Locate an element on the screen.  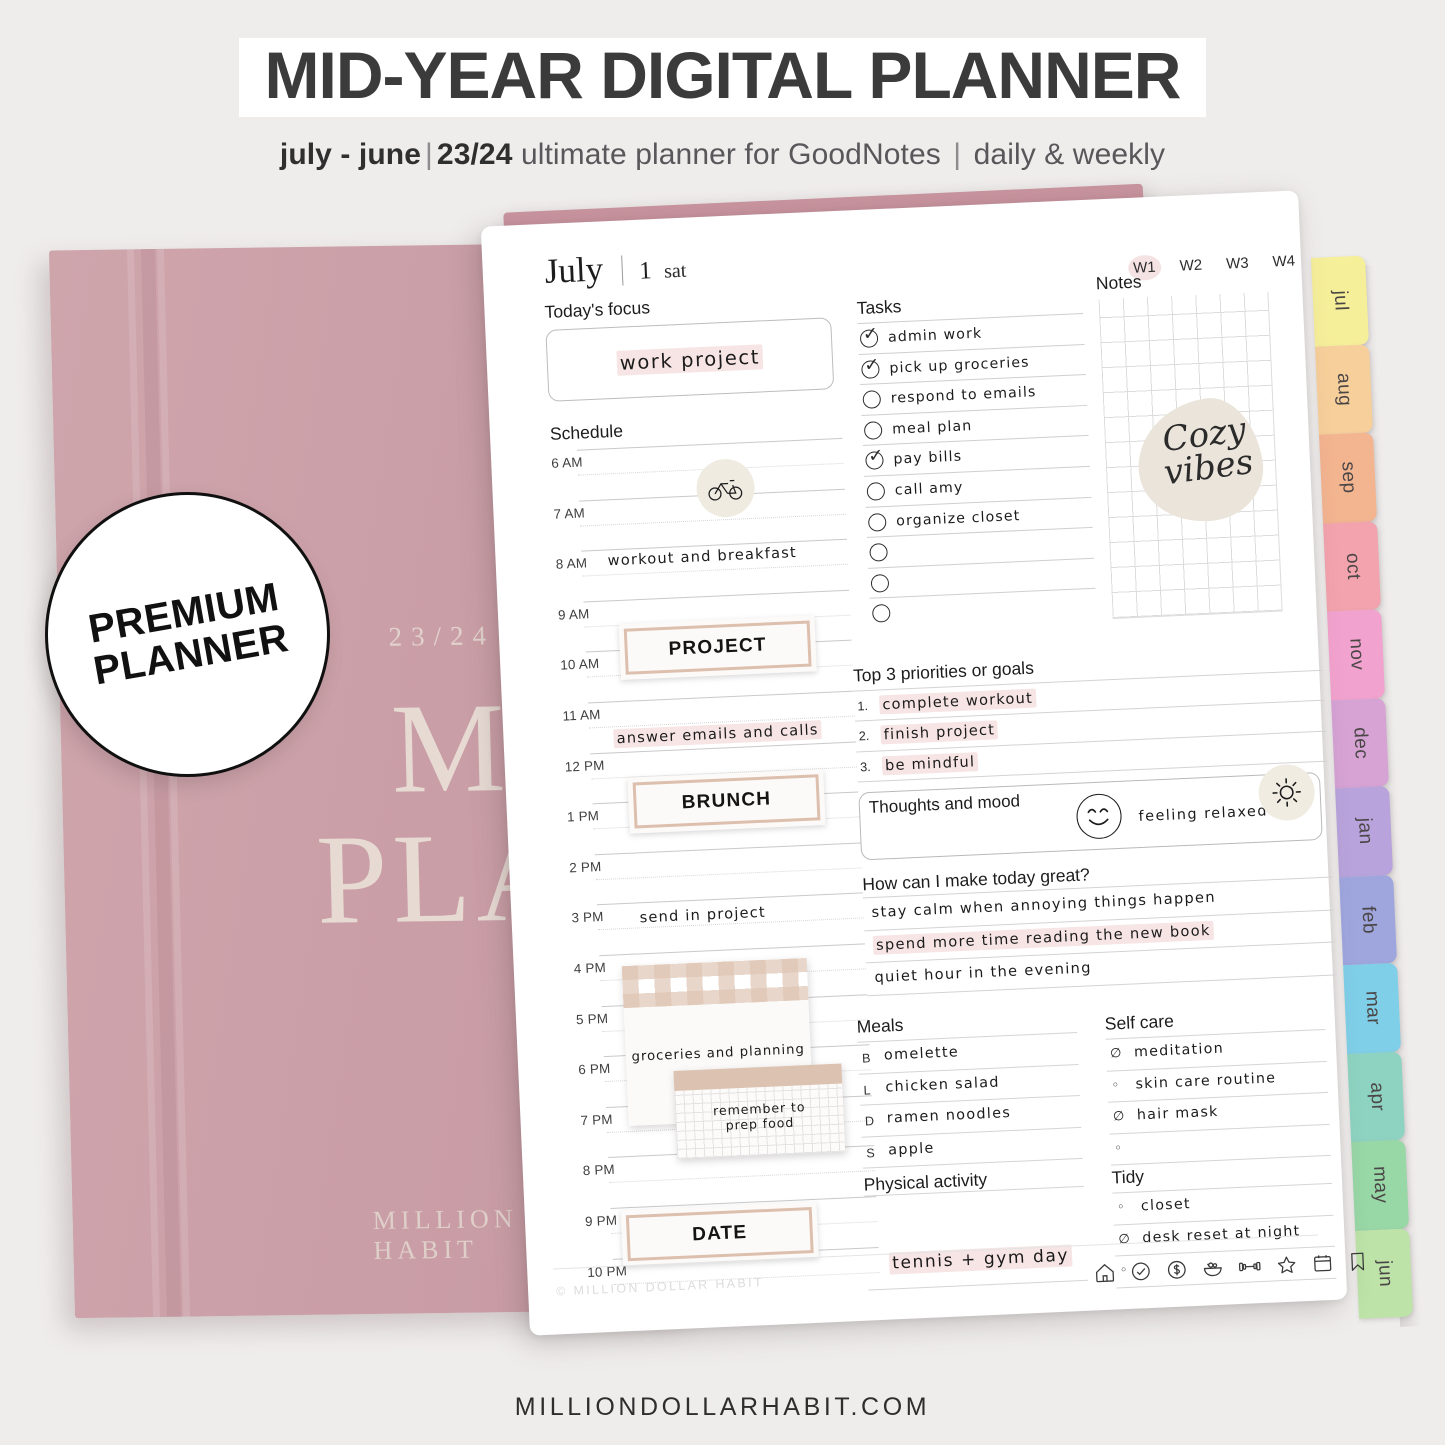
schedule-block-project: PROJECT is located at coordinates (717, 647).